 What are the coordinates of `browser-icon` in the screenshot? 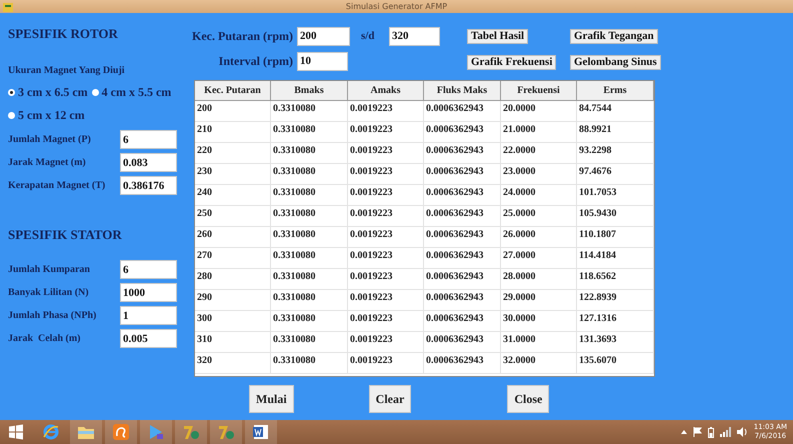 It's located at (51, 432).